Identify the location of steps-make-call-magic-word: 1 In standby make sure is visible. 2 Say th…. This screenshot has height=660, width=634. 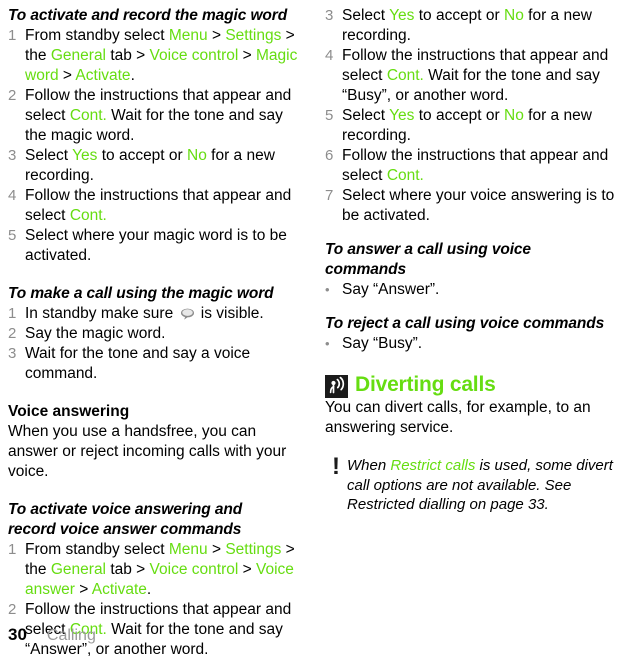
(155, 344).